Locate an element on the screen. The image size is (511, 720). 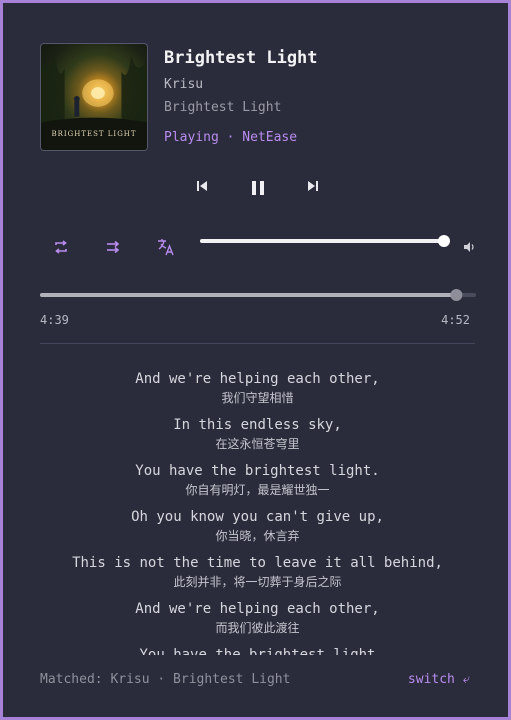
progress-thumb is located at coordinates (456, 295).